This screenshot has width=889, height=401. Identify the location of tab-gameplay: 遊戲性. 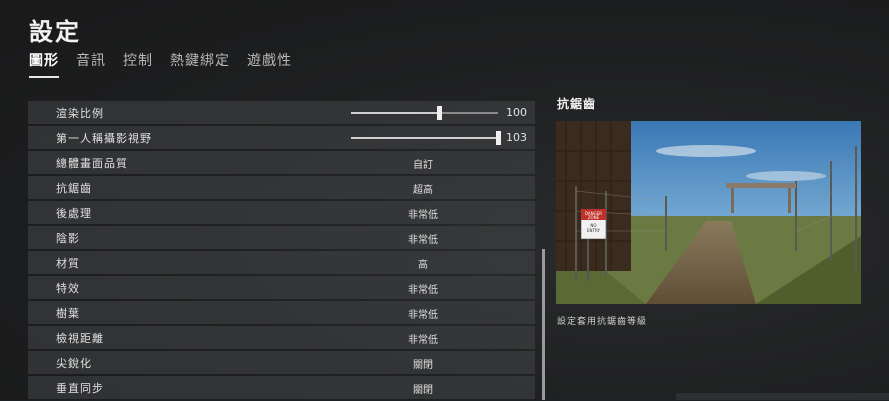
(269, 64).